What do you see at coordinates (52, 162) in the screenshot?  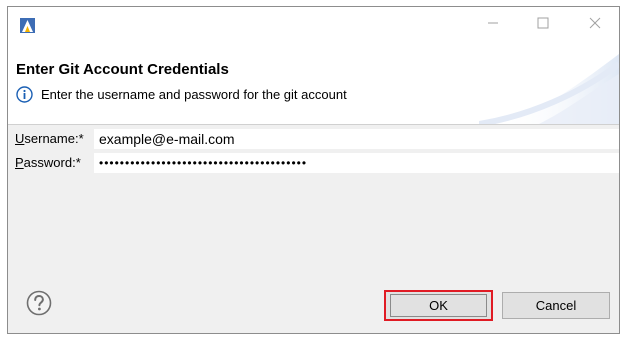 I see `password-label-text: assword:*` at bounding box center [52, 162].